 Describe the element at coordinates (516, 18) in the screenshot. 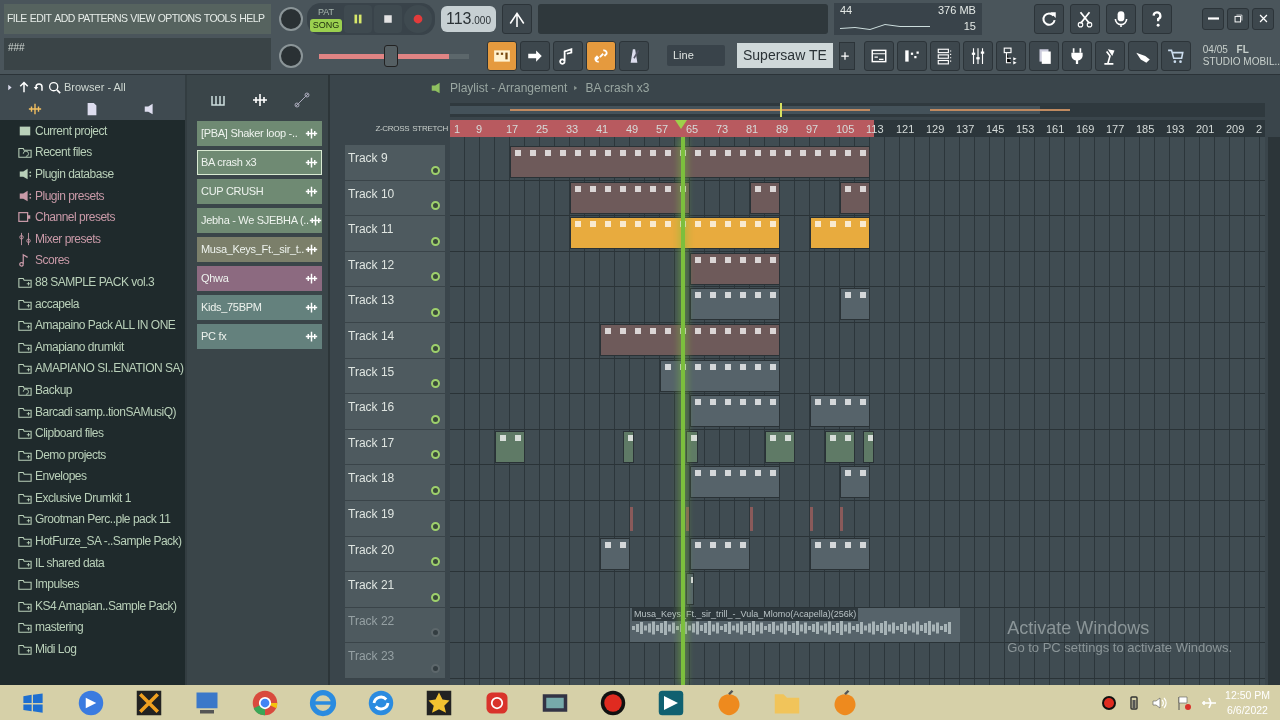

I see `metronome-button` at that location.